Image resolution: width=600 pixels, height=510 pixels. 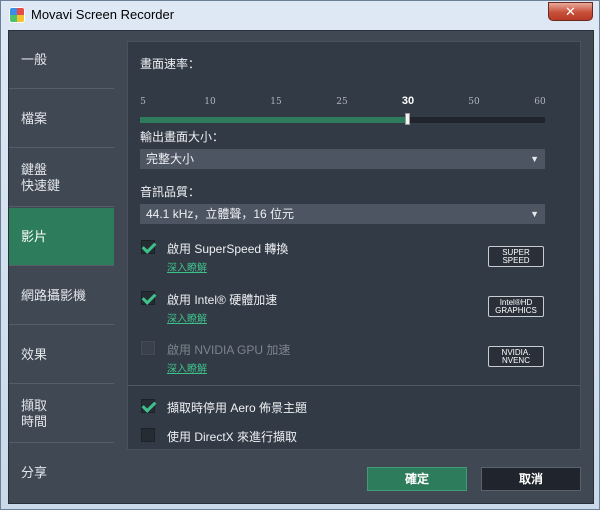 I want to click on app-logo-icon, so click(x=17, y=15).